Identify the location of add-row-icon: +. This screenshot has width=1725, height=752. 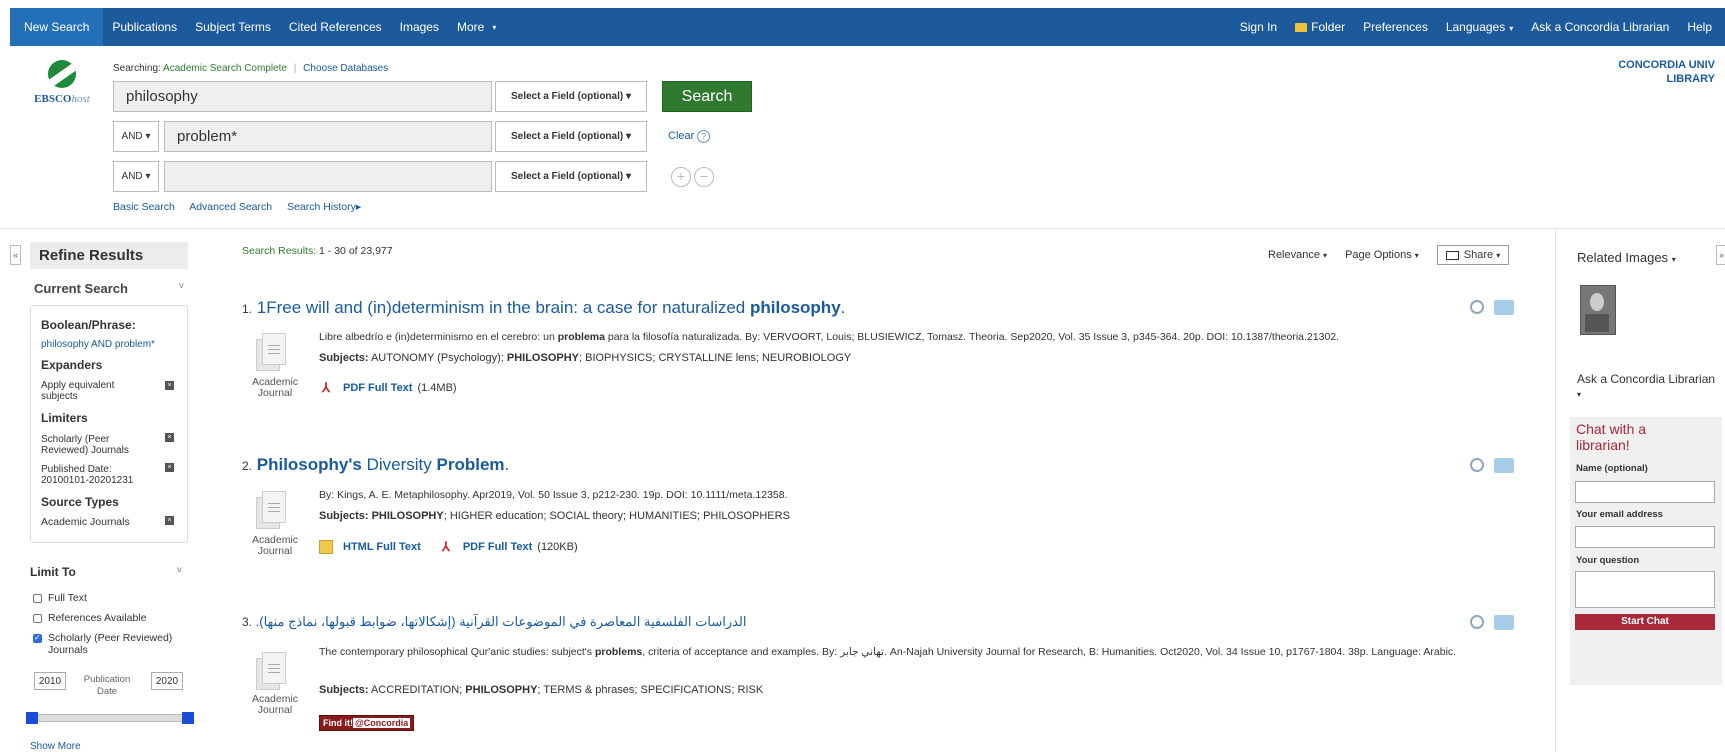
(681, 176).